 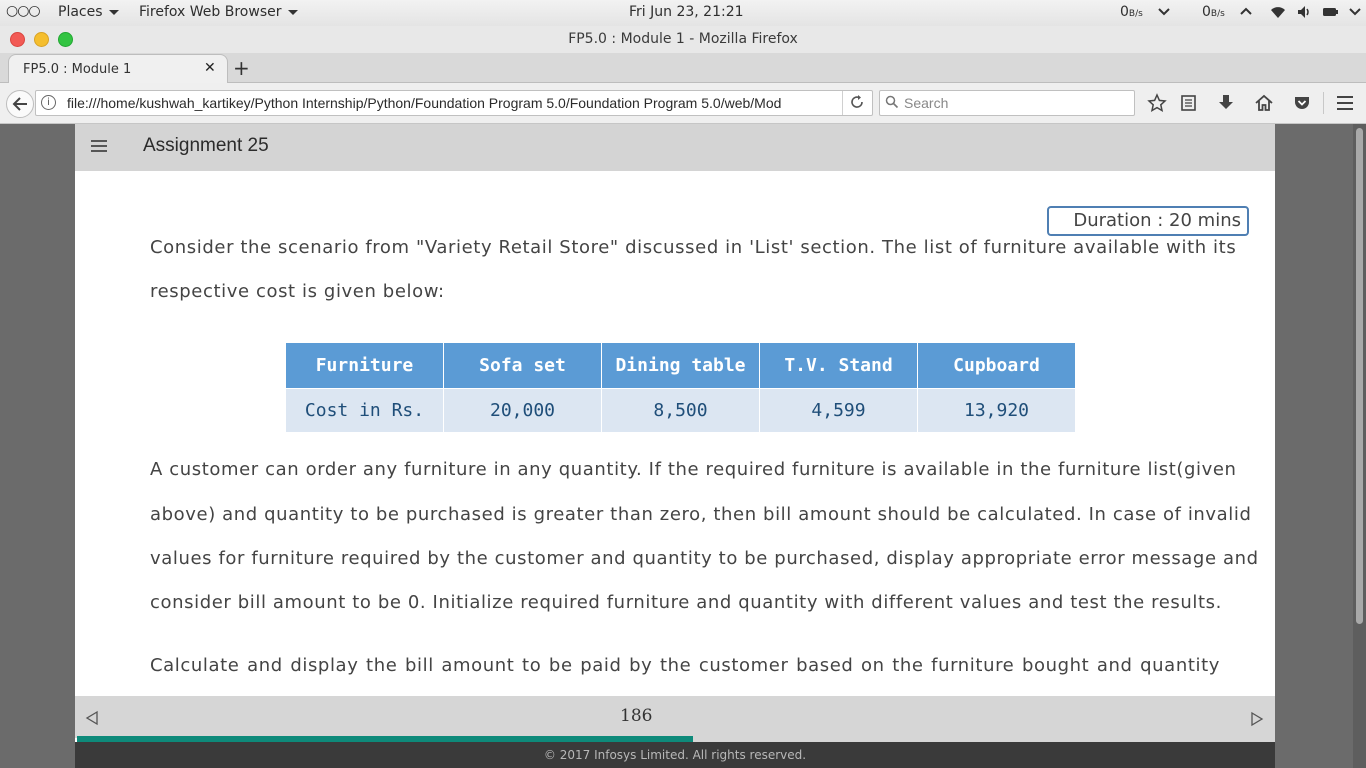 I want to click on tab-module-1: FP5.0 : Module 1 ✕, so click(x=118, y=68).